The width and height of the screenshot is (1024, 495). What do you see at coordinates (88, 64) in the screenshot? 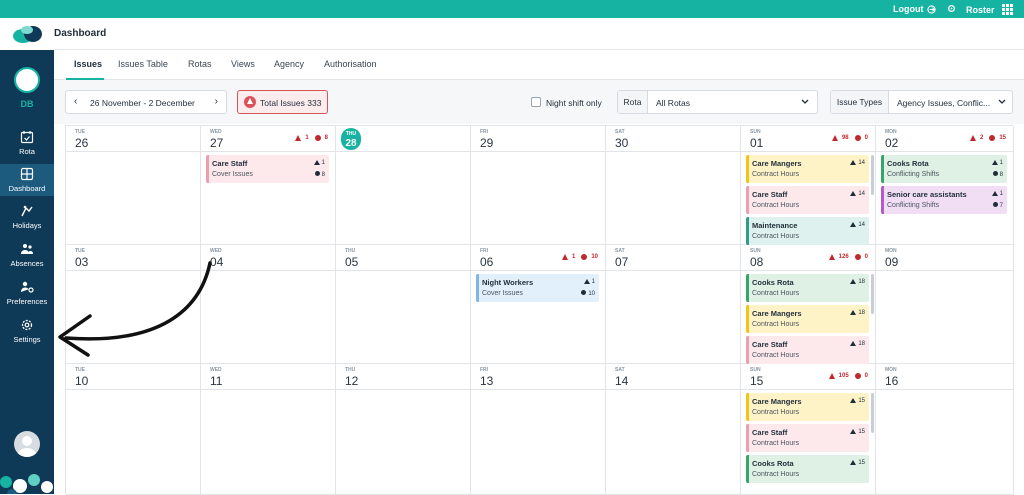
I see `tab-issues: Issues` at bounding box center [88, 64].